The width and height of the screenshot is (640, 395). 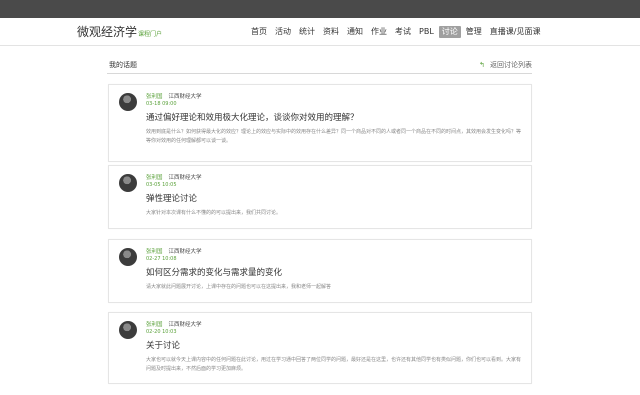 What do you see at coordinates (161, 332) in the screenshot?
I see `post-date: 02-20 10:03` at bounding box center [161, 332].